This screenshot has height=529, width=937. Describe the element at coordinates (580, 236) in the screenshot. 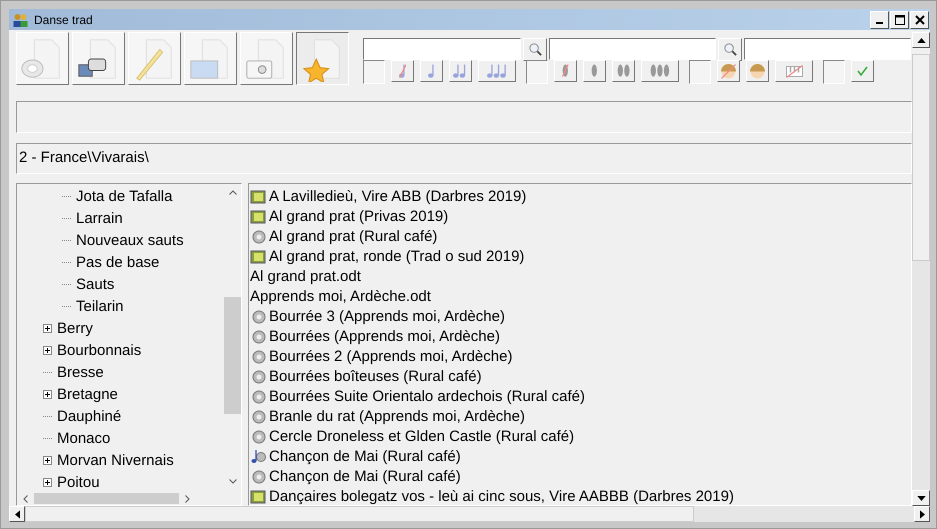

I see `file-item: Al grand prat (Rural café)` at that location.